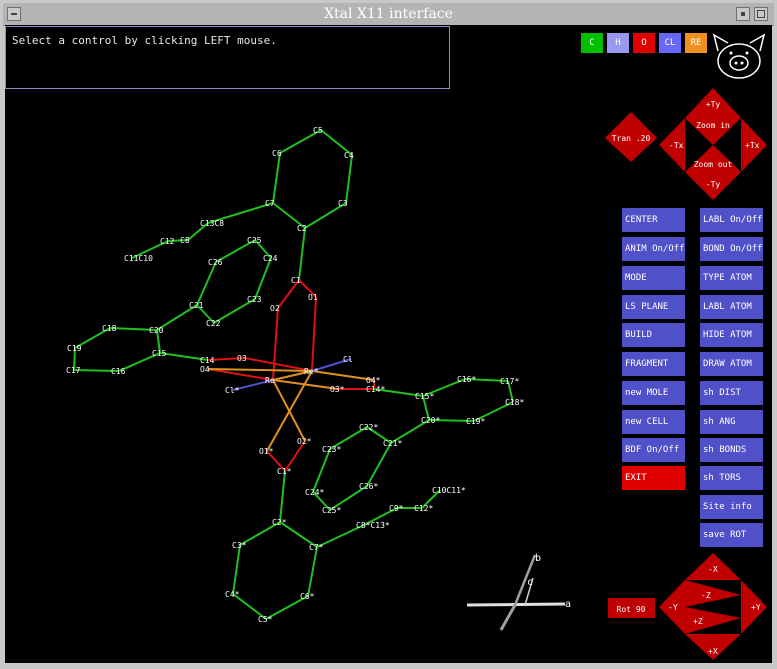 Image resolution: width=777 pixels, height=669 pixels. What do you see at coordinates (388, 14) in the screenshot?
I see `title-bar: Xtal X11 interface` at bounding box center [388, 14].